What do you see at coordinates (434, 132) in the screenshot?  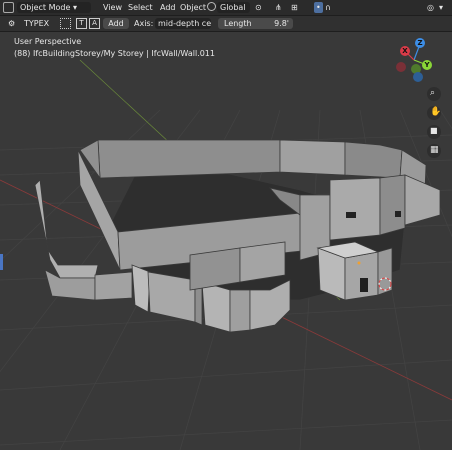 I see `camera-icon: ■` at bounding box center [434, 132].